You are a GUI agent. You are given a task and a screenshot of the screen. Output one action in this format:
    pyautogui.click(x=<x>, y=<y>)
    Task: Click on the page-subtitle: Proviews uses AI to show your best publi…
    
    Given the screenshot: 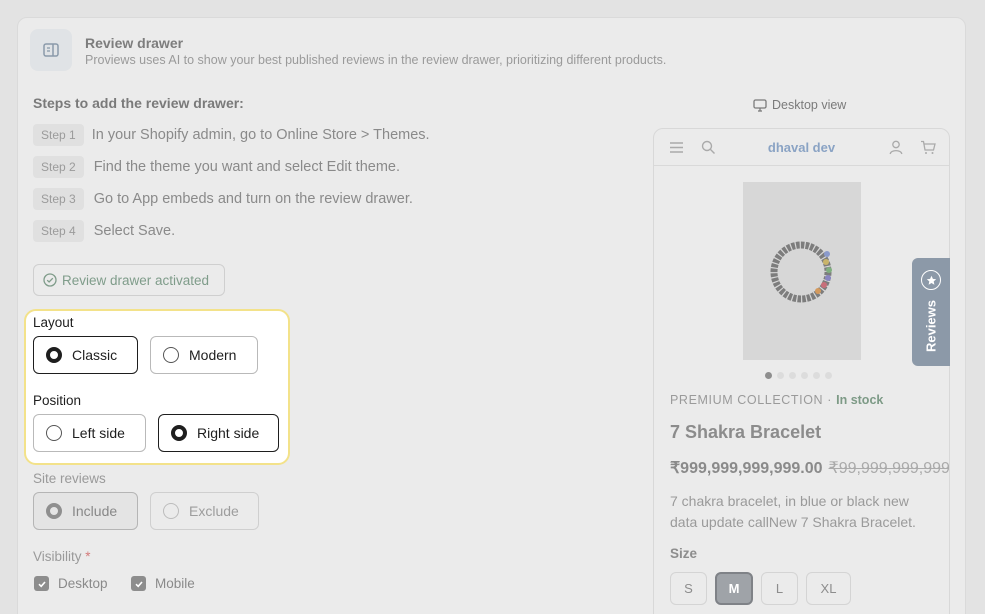 What is the action you would take?
    pyautogui.click(x=376, y=60)
    